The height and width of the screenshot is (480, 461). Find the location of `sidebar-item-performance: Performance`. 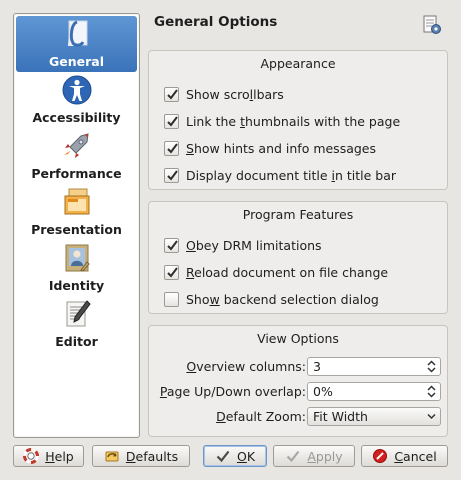

sidebar-item-performance: Performance is located at coordinates (76, 156).